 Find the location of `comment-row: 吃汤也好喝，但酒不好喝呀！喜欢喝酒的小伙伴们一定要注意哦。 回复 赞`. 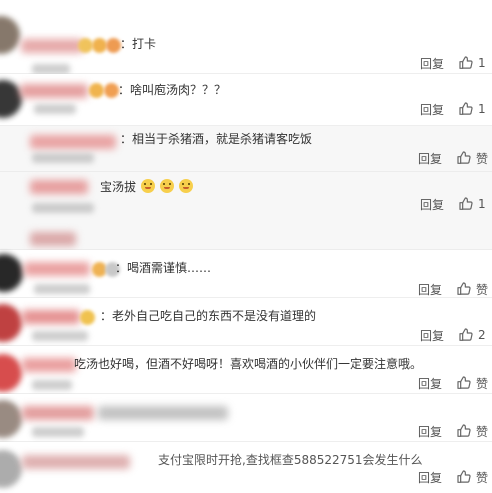

comment-row: 吃汤也好喝，但酒不好喝呀！喜欢喝酒的小伙伴们一定要注意哦。 回复 赞 is located at coordinates (246, 370).